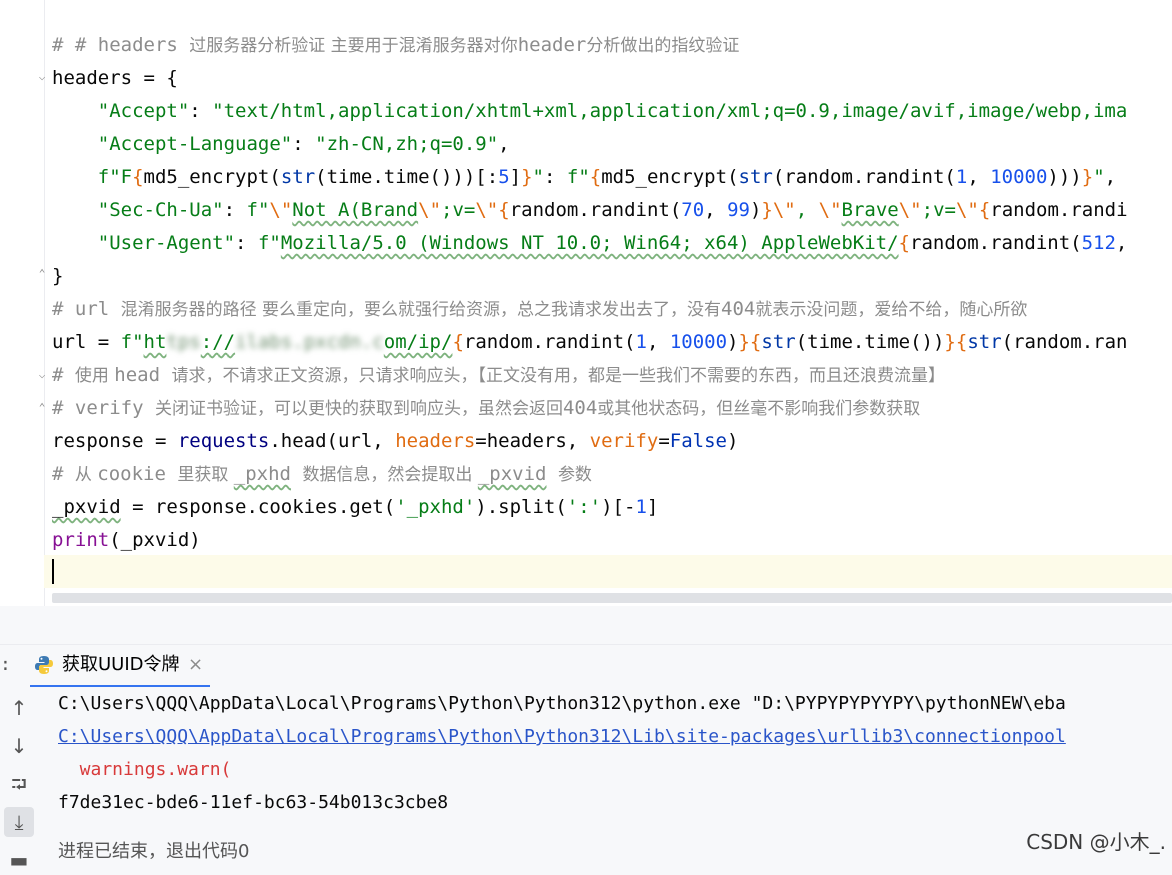 The width and height of the screenshot is (1172, 875). What do you see at coordinates (195, 665) in the screenshot?
I see `close-icon: ×` at bounding box center [195, 665].